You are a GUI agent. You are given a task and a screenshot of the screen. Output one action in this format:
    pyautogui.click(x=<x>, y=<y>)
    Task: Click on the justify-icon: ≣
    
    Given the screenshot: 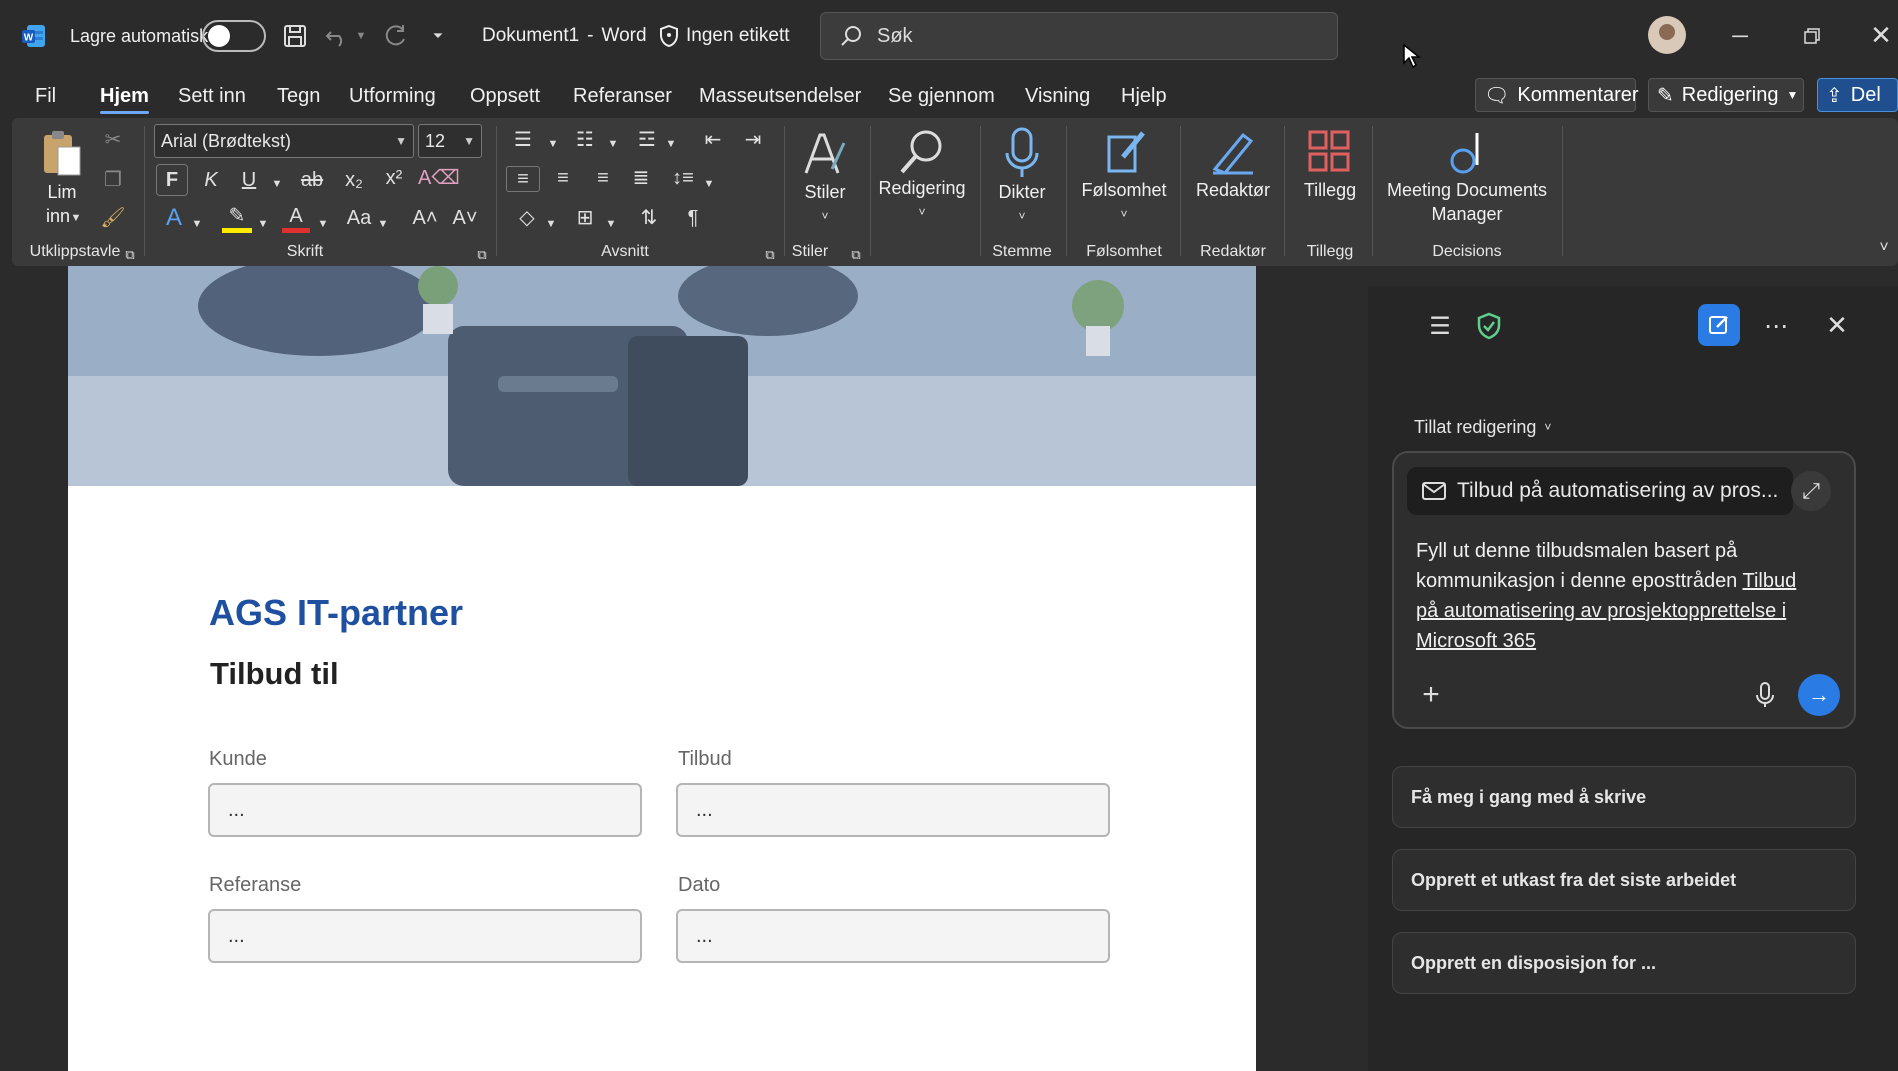 What is the action you would take?
    pyautogui.click(x=641, y=178)
    